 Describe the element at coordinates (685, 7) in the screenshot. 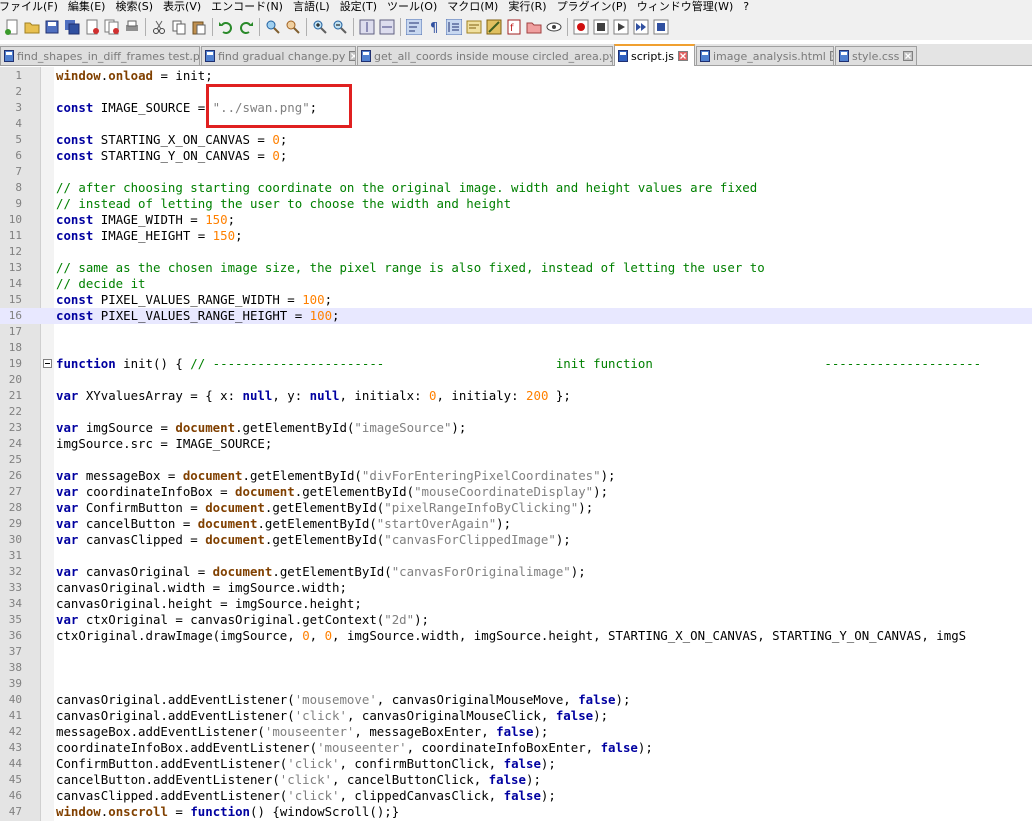

I see `menu-item-11: ウィンドウ管理(W)` at that location.